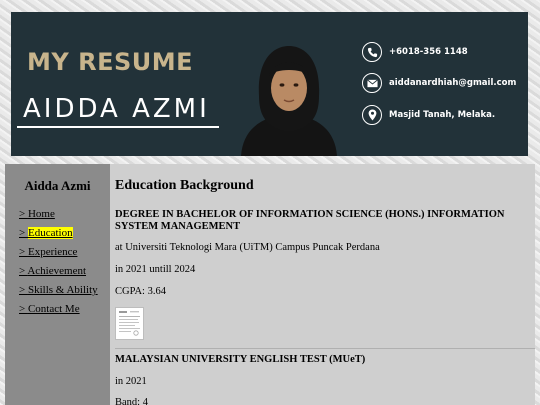 The image size is (540, 405). Describe the element at coordinates (131, 401) in the screenshot. I see `muet-band: Band: 4` at that location.